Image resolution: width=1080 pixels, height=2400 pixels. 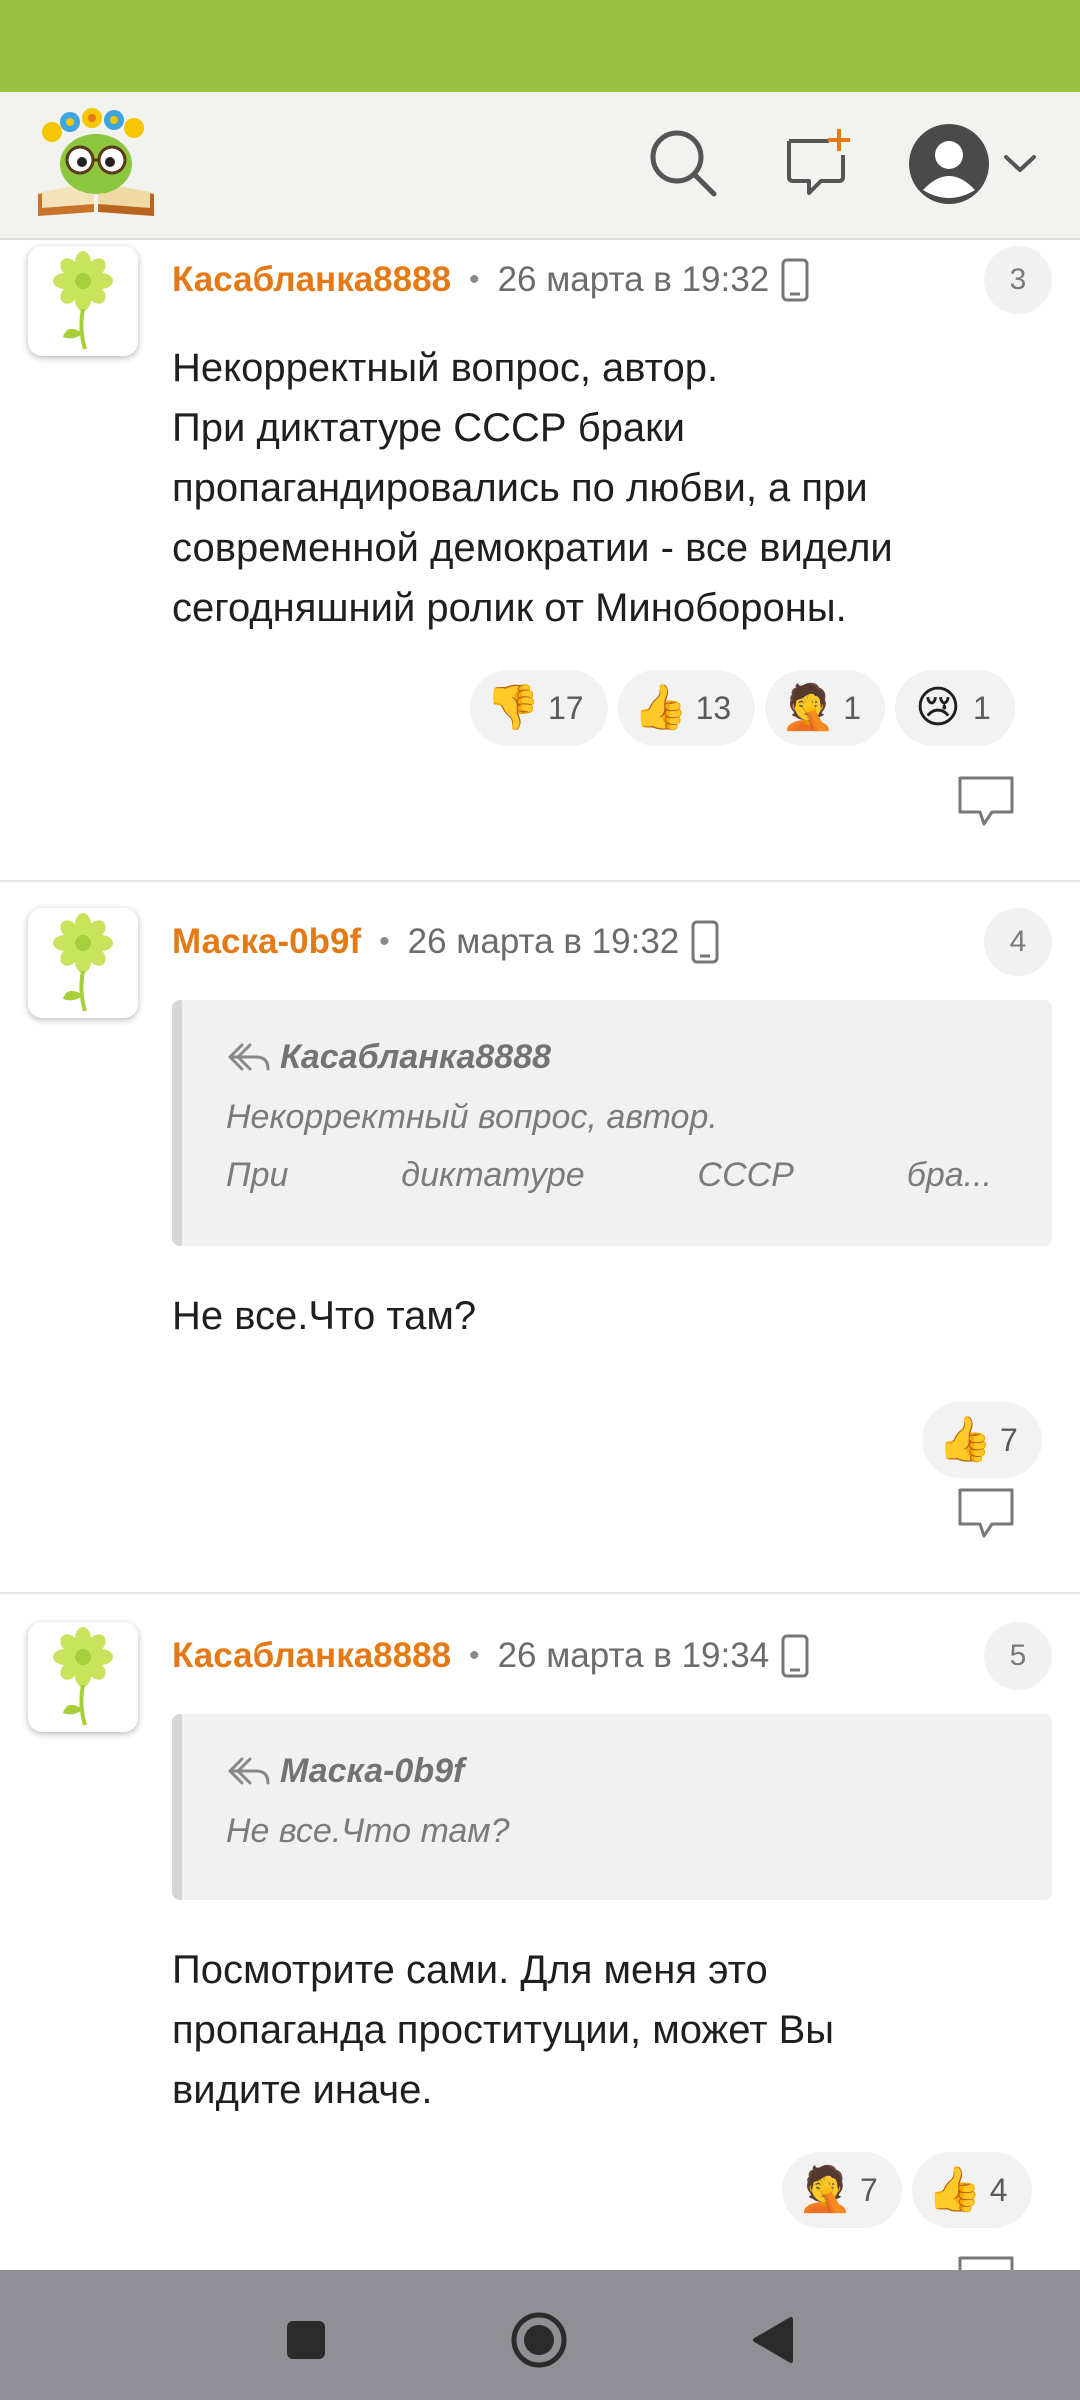 I want to click on reaction-thumbs-up: 👍 13, so click(x=686, y=708).